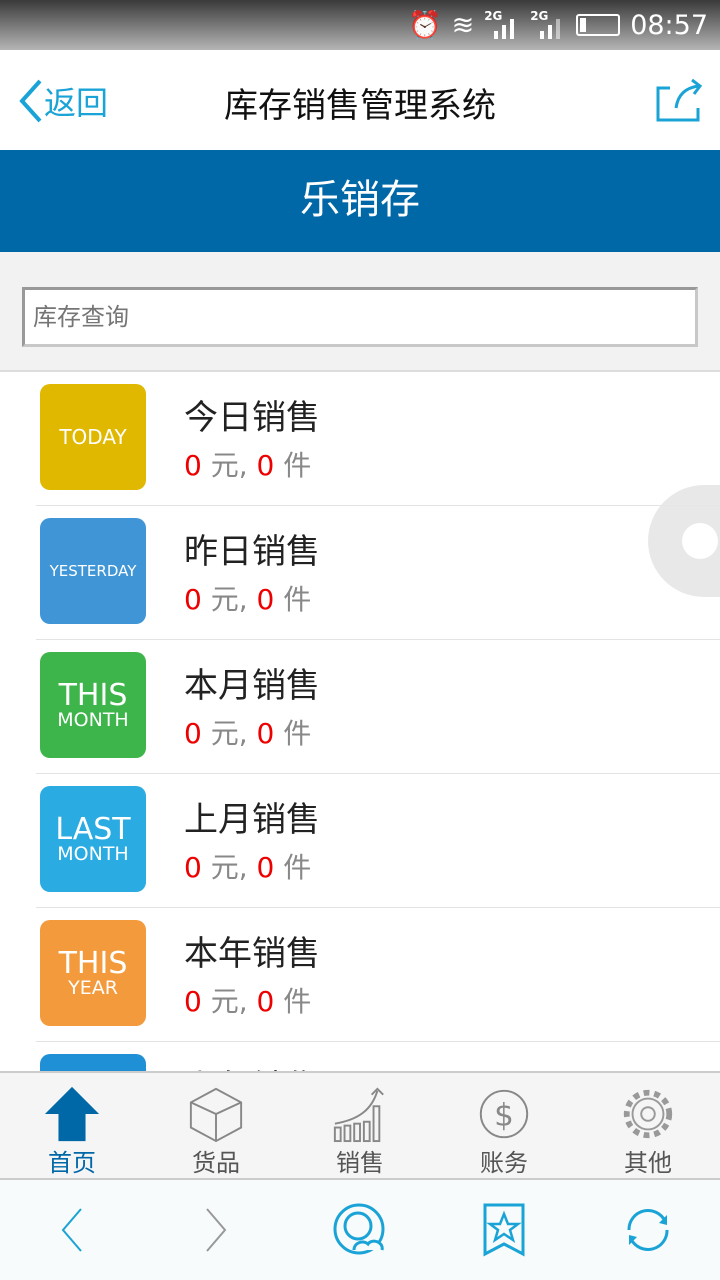  I want to click on period-badge-icon: YESTERDAY, so click(93, 571).